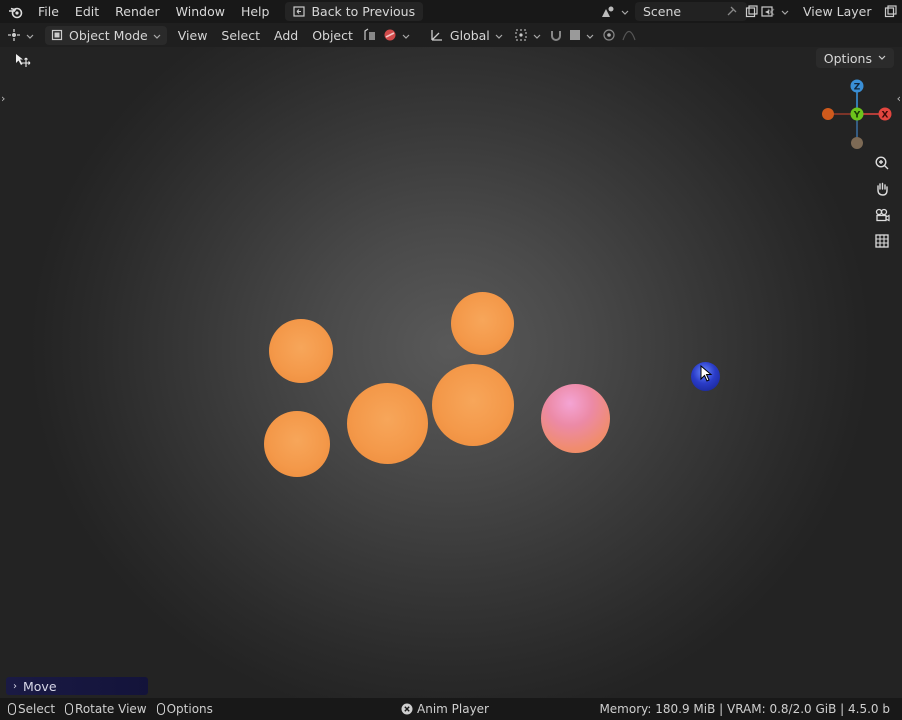 This screenshot has width=902, height=720. Describe the element at coordinates (857, 88) in the screenshot. I see `gizmo-z-label: Z` at that location.